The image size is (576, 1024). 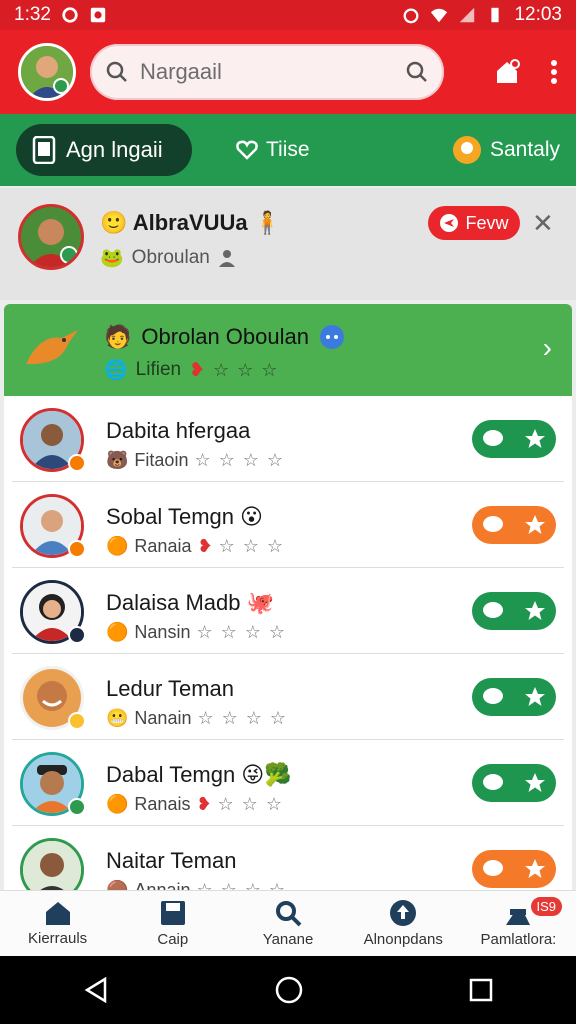 I want to click on app-bar: Nargaail, so click(x=288, y=72).